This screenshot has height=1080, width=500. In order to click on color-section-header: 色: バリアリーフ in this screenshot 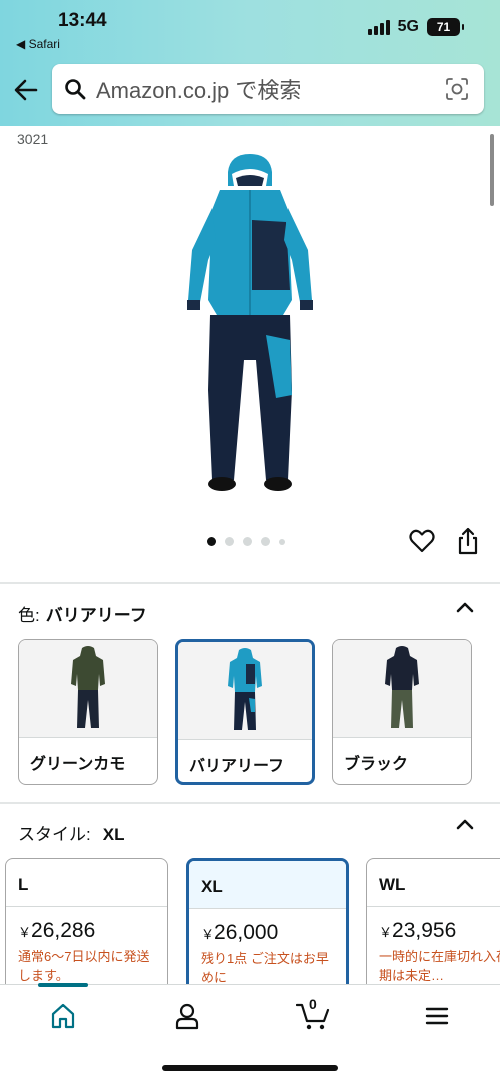, I will do `click(82, 613)`.